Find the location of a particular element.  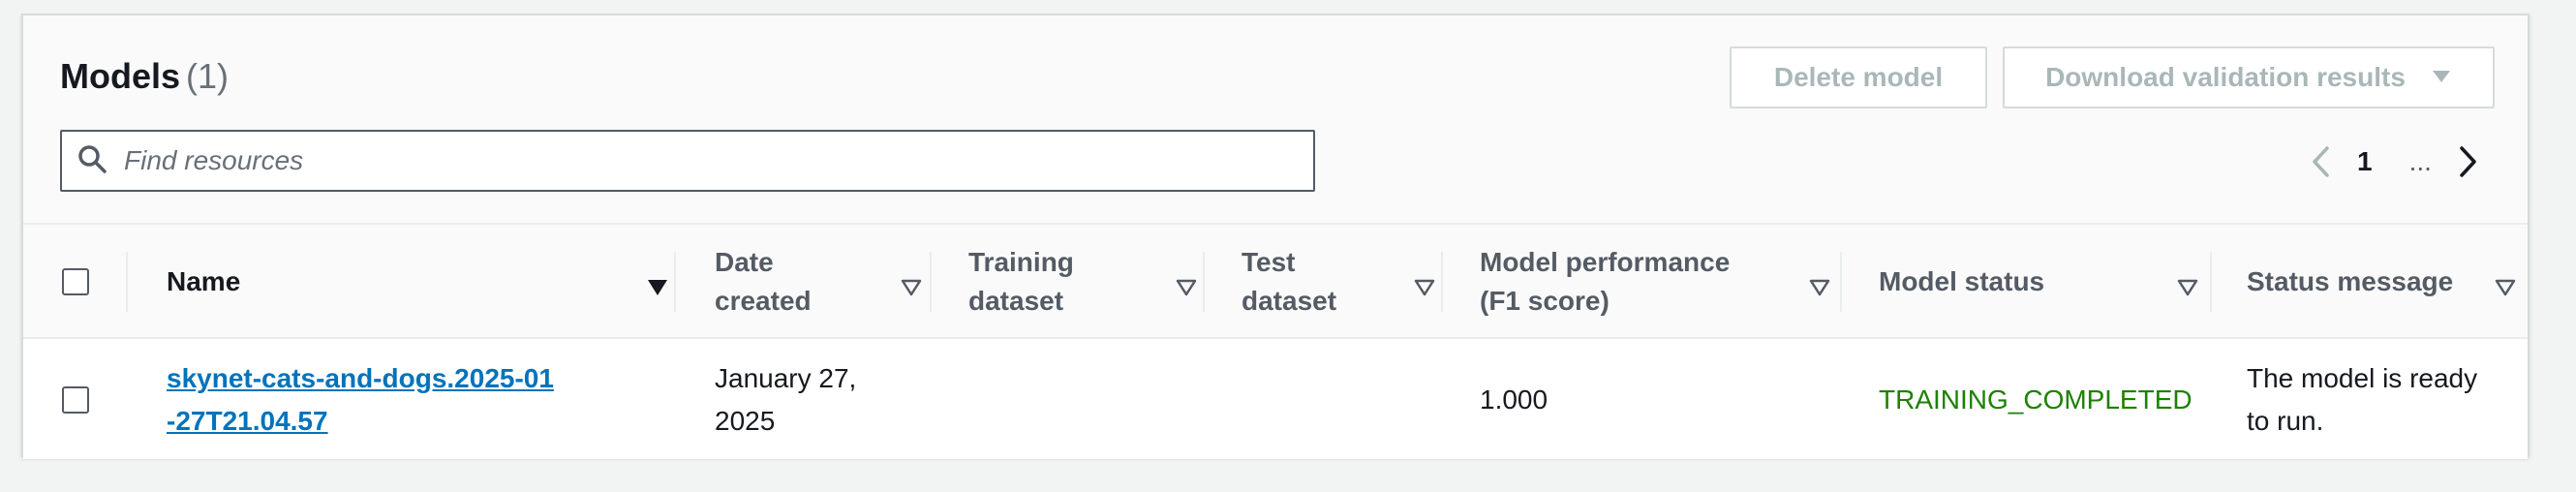

cell-status-message: The model is ready to run. is located at coordinates (2382, 400).